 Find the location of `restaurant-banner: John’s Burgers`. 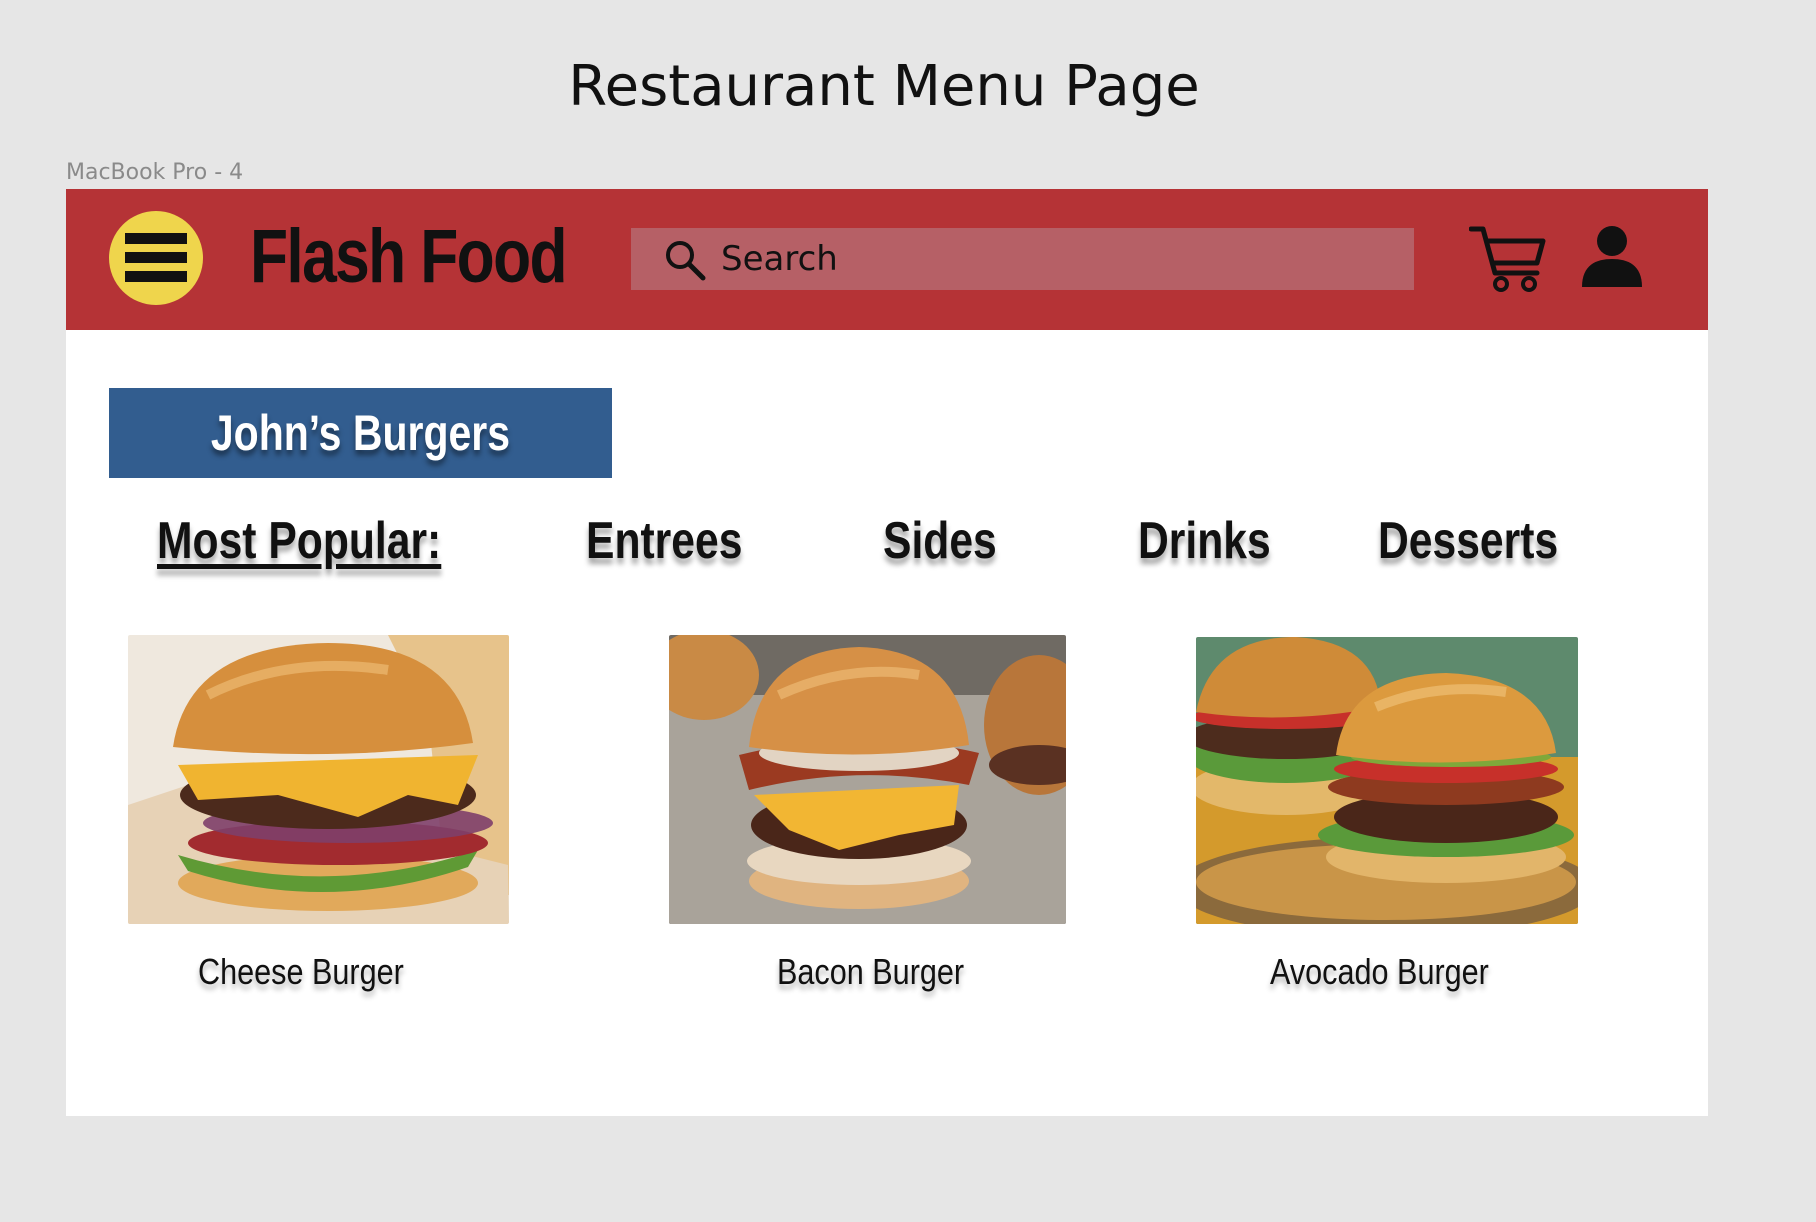

restaurant-banner: John’s Burgers is located at coordinates (360, 433).